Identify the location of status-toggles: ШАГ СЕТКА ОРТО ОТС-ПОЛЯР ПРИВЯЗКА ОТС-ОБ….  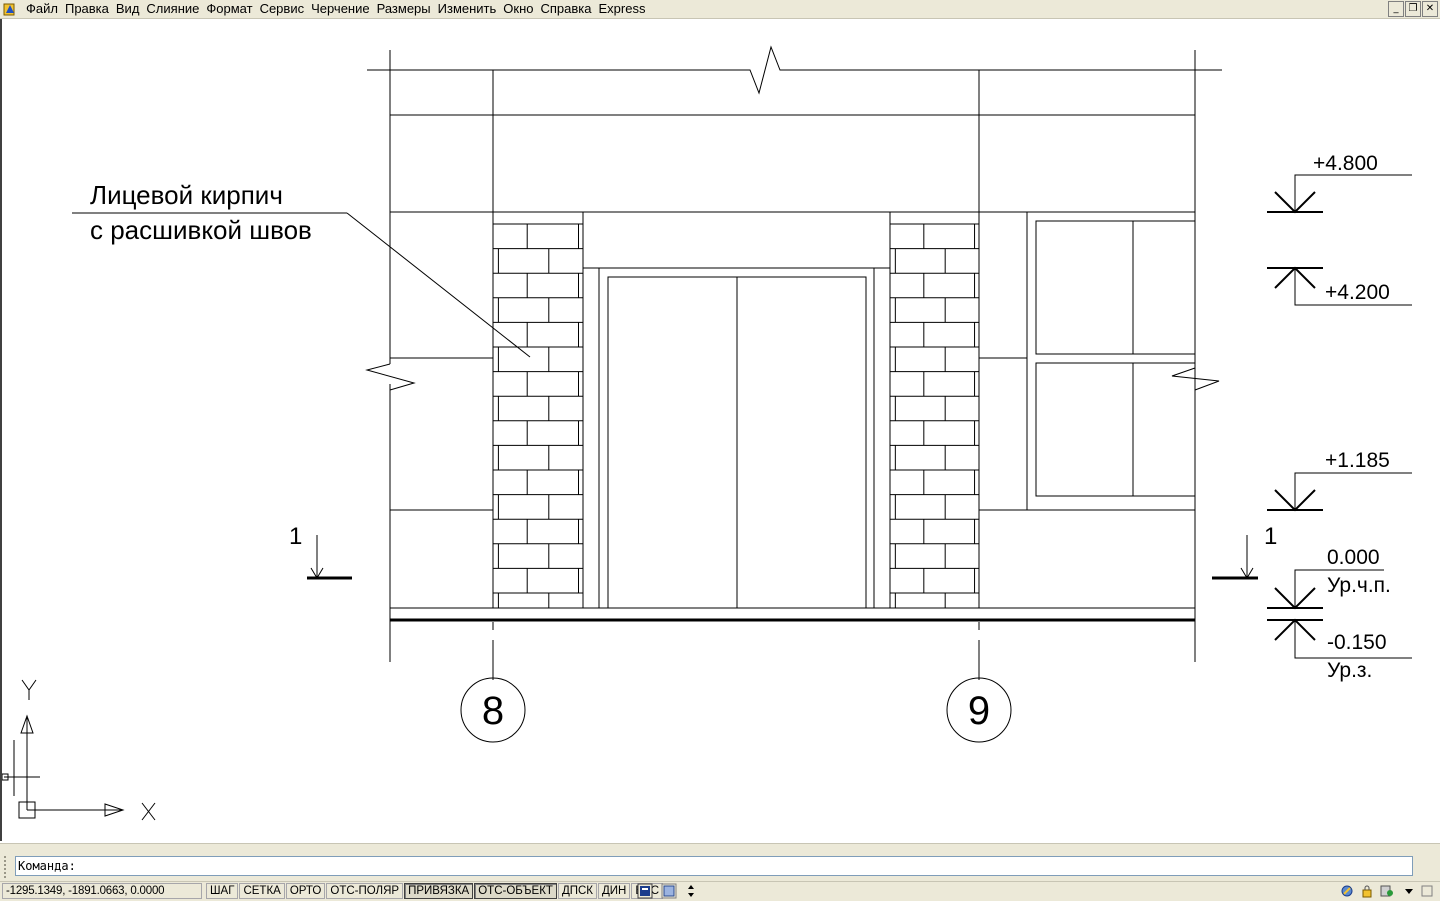
(435, 891).